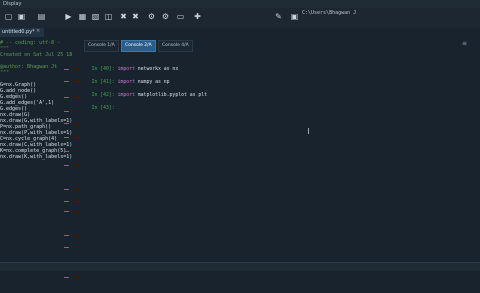 The height and width of the screenshot is (293, 480). I want to click on options-icon: ⚙, so click(165, 16).